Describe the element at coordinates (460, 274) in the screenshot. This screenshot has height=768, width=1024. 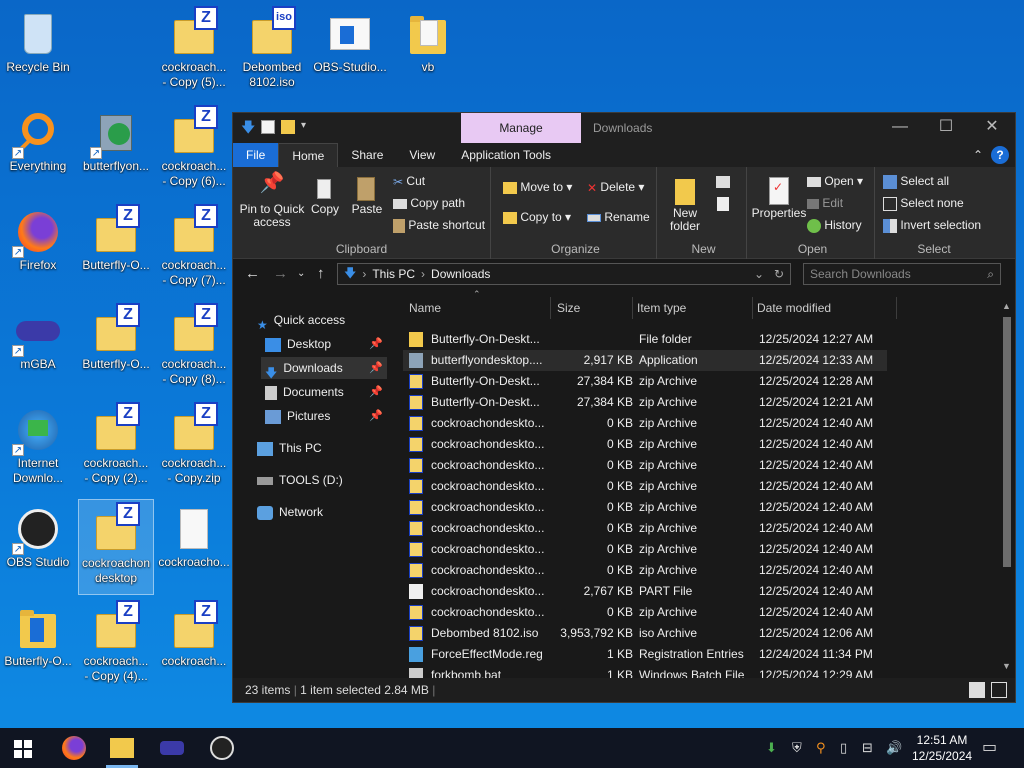
I see `breadcrumb-downloads: Downloads` at that location.